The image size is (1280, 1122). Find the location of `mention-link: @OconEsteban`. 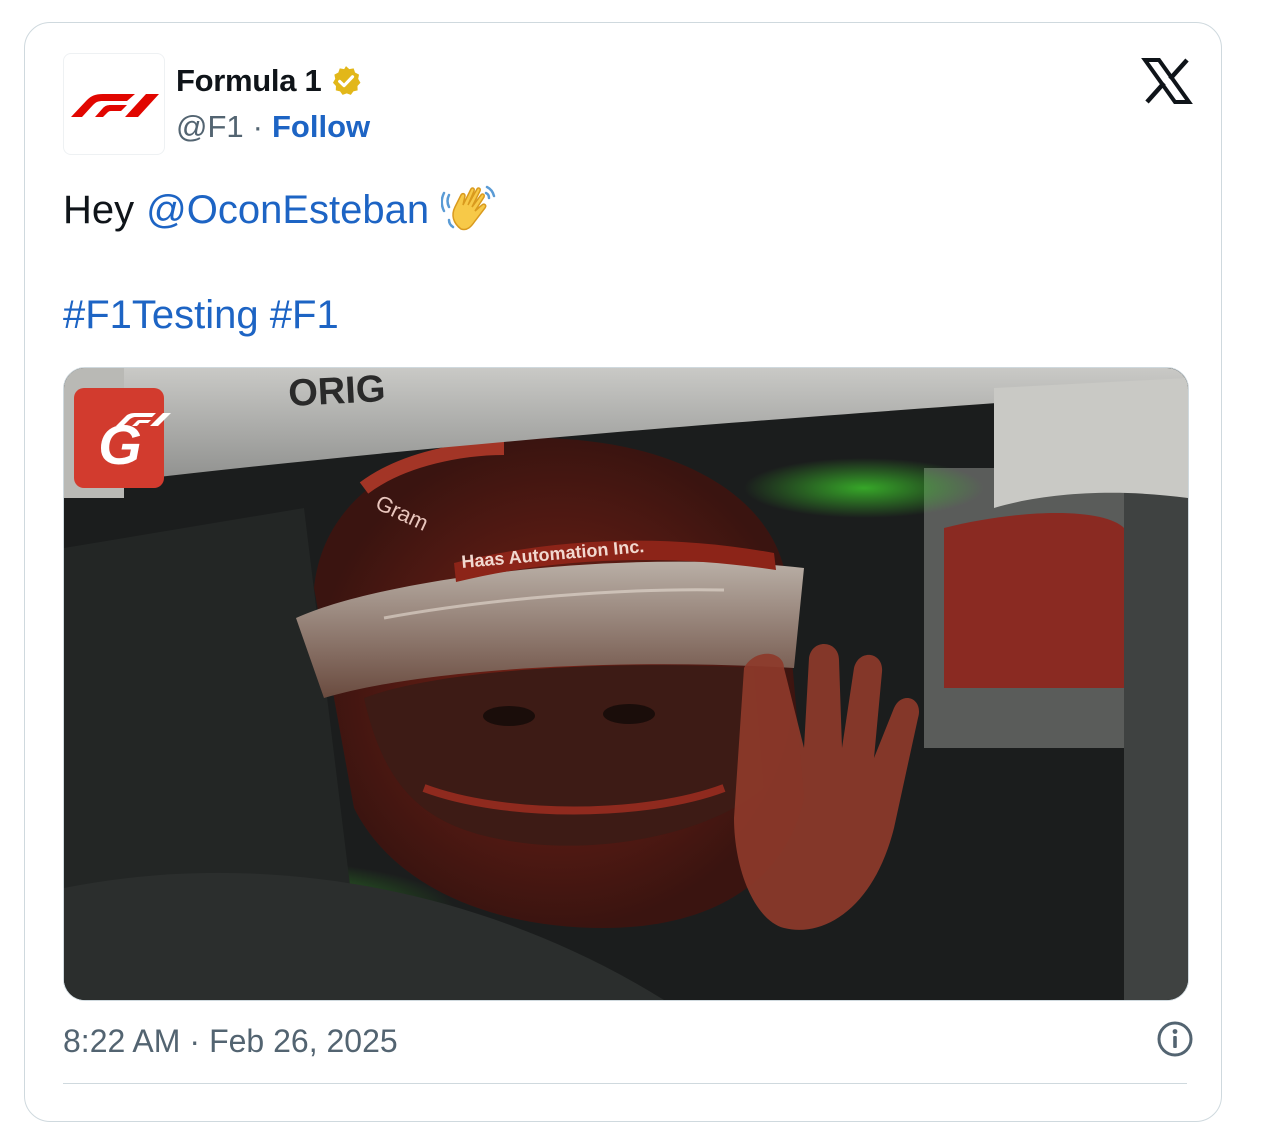

mention-link: @OconEsteban is located at coordinates (287, 210).